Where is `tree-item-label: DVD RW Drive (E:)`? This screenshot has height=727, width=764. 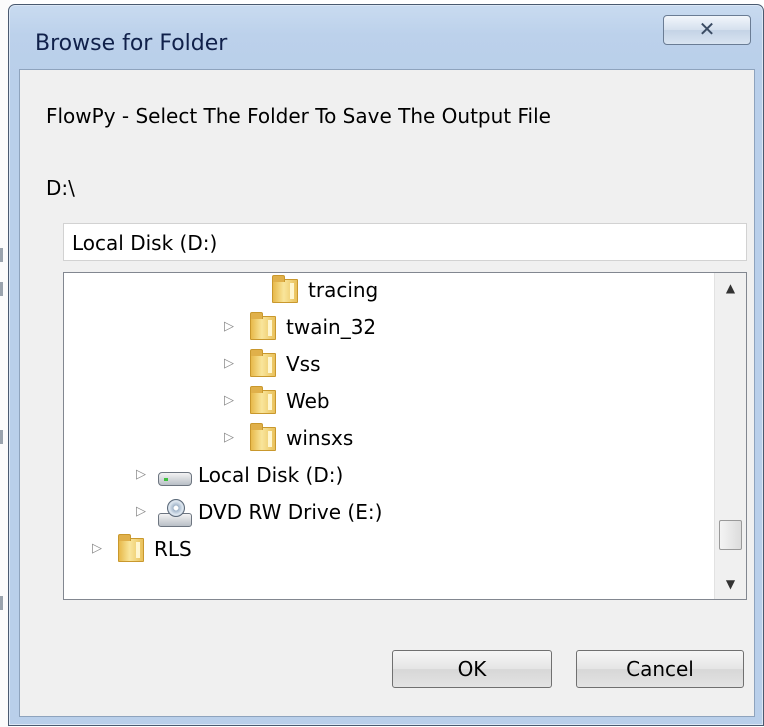 tree-item-label: DVD RW Drive (E:) is located at coordinates (290, 512).